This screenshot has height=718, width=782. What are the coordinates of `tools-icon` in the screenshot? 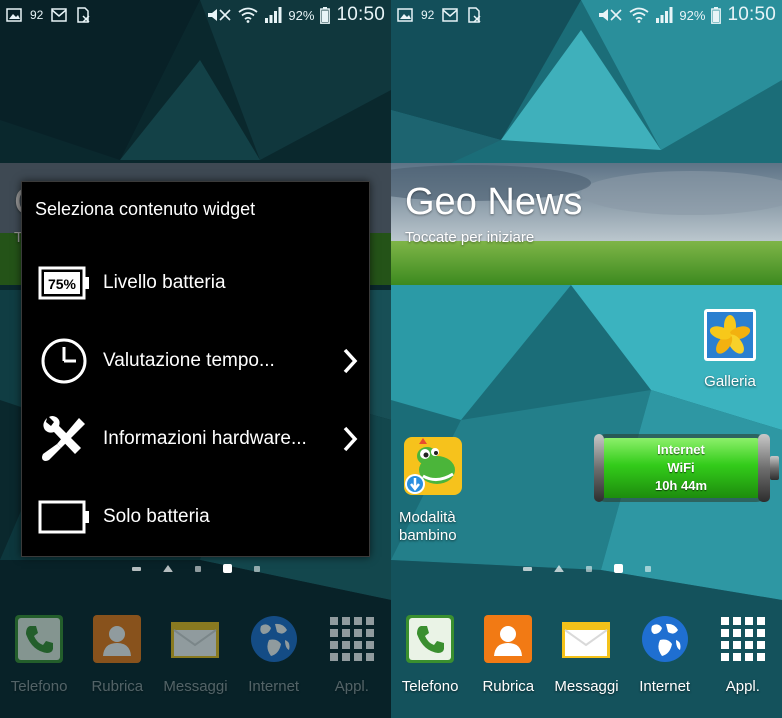 It's located at (64, 439).